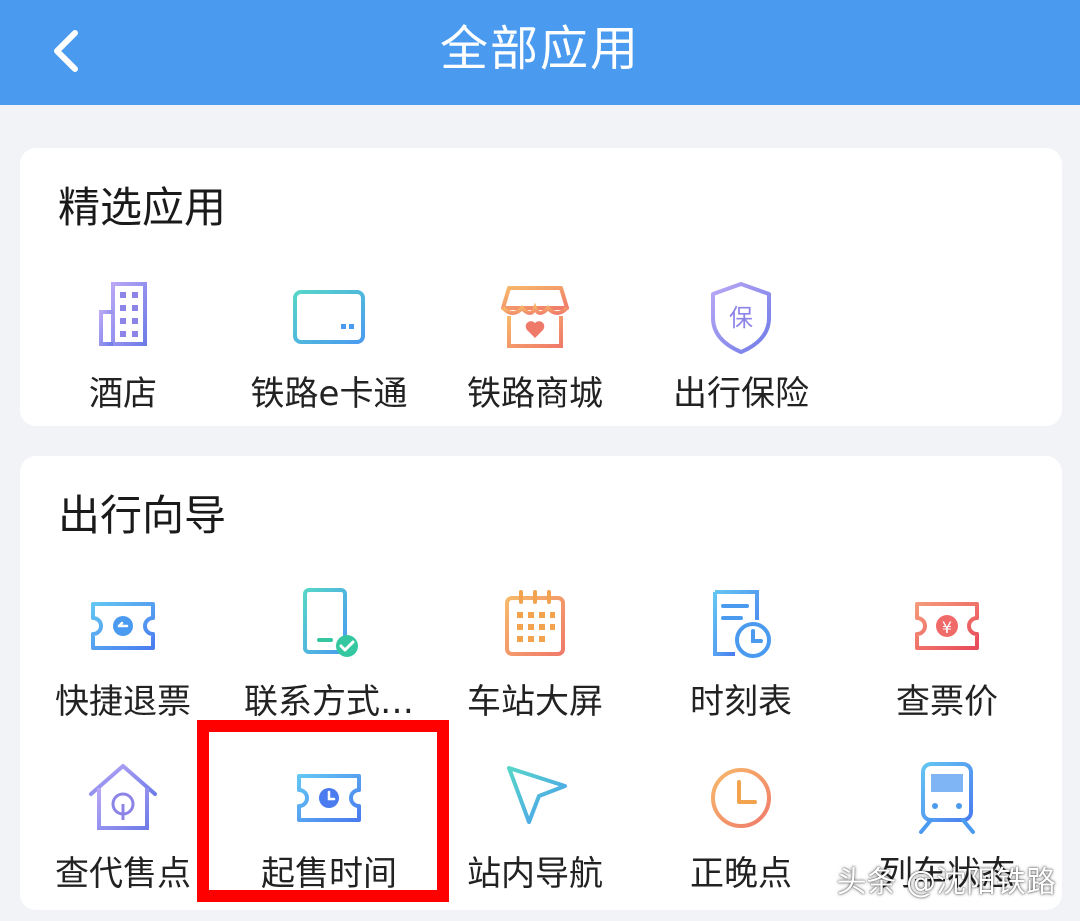 The height and width of the screenshot is (921, 1080). What do you see at coordinates (947, 798) in the screenshot?
I see `train-icon` at bounding box center [947, 798].